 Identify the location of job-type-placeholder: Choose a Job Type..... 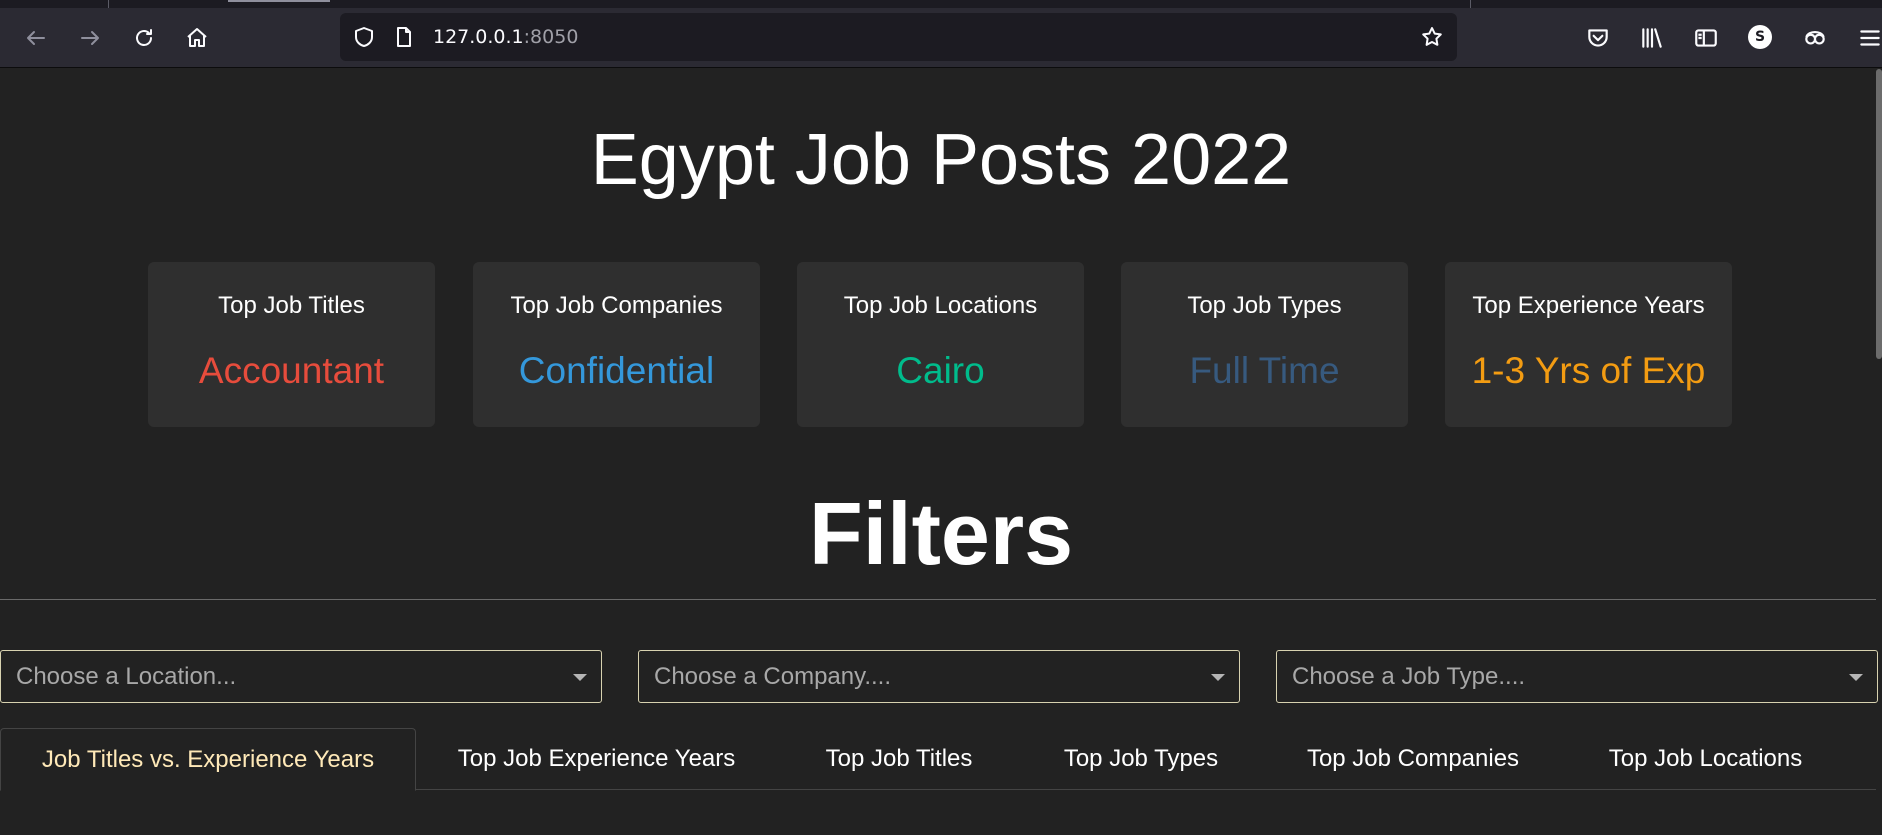
(1409, 676).